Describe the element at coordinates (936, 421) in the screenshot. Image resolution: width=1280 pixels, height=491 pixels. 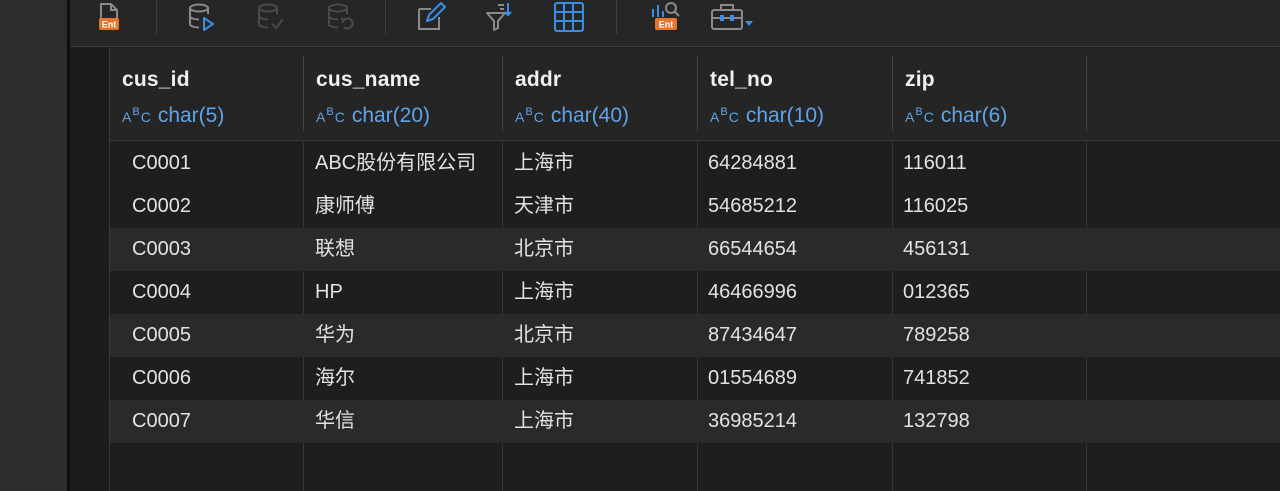
I see `cell-zip: 132798` at that location.